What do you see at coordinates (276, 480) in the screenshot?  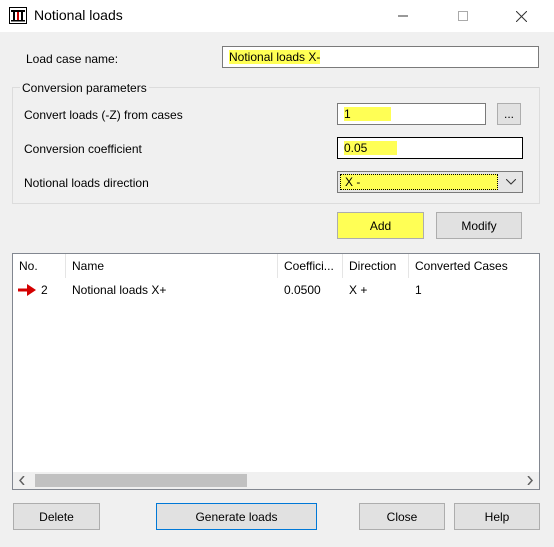 I see `horizontal-scrollbar` at bounding box center [276, 480].